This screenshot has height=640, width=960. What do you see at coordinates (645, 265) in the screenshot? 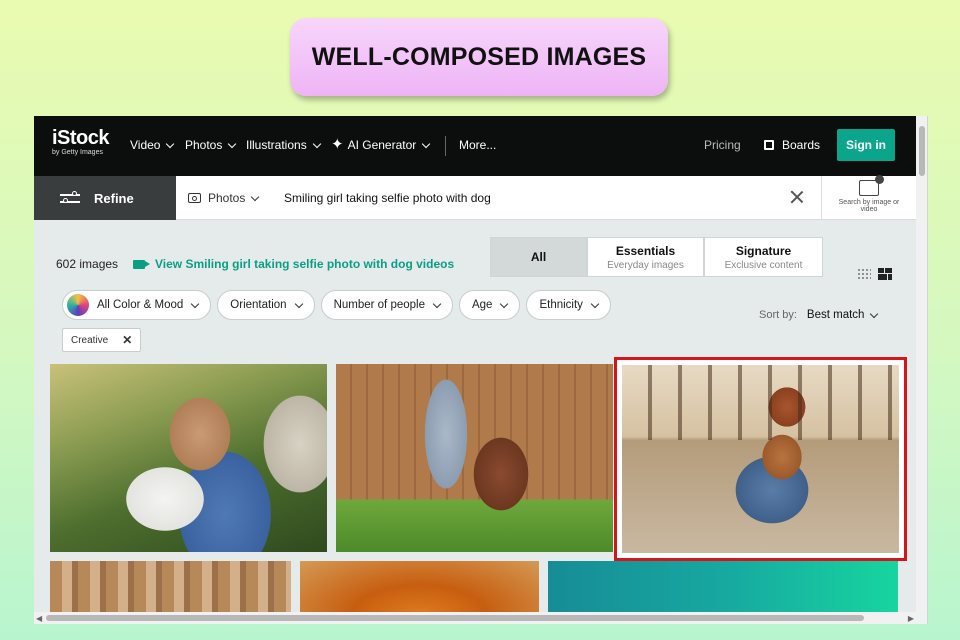
I see `tab-essentials-sub: Everyday images` at bounding box center [645, 265].